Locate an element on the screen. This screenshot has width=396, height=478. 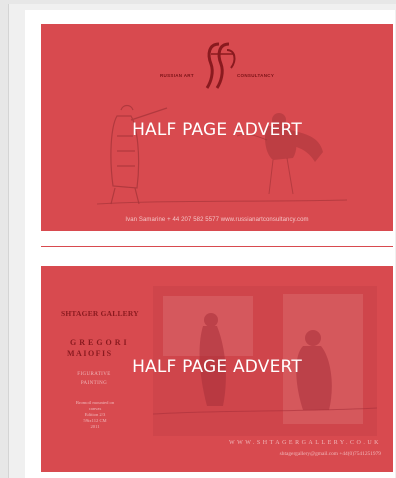
gallery-website: WWW.SHTAGERGALLERY.CO.UK is located at coordinates (304, 443).